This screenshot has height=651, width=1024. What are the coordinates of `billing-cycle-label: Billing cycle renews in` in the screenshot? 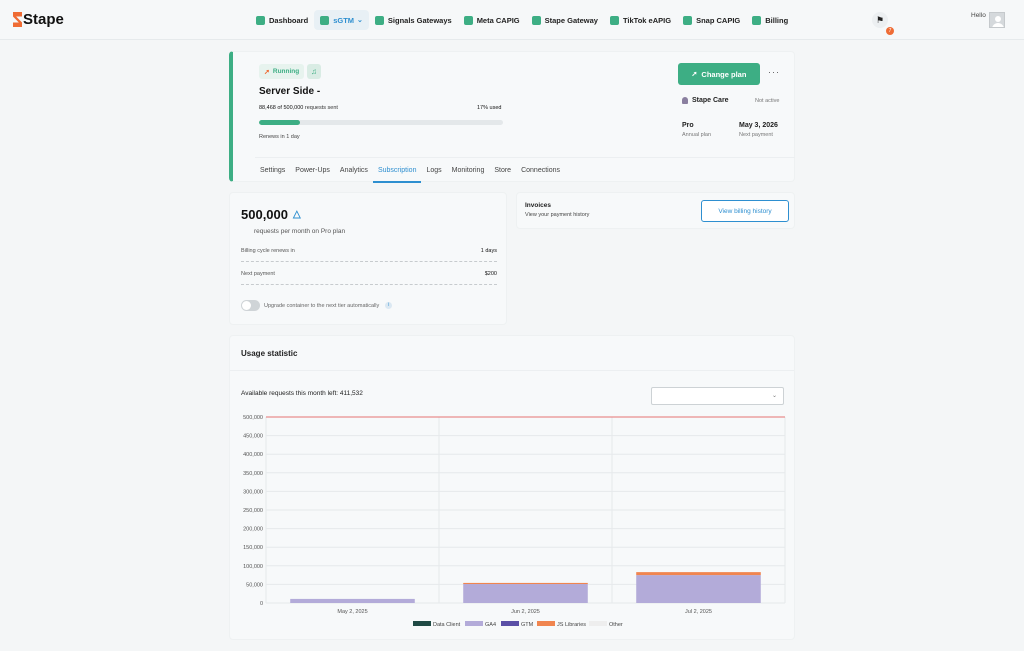 It's located at (268, 251).